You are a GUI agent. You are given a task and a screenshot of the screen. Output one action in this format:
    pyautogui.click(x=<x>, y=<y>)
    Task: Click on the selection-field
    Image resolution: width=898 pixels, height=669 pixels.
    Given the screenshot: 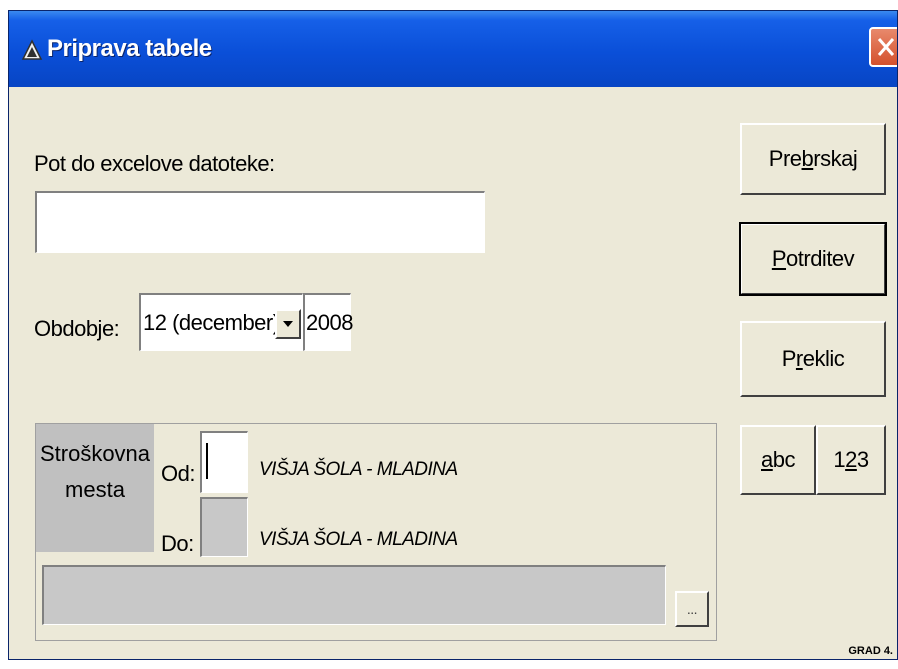 What is the action you would take?
    pyautogui.click(x=354, y=595)
    